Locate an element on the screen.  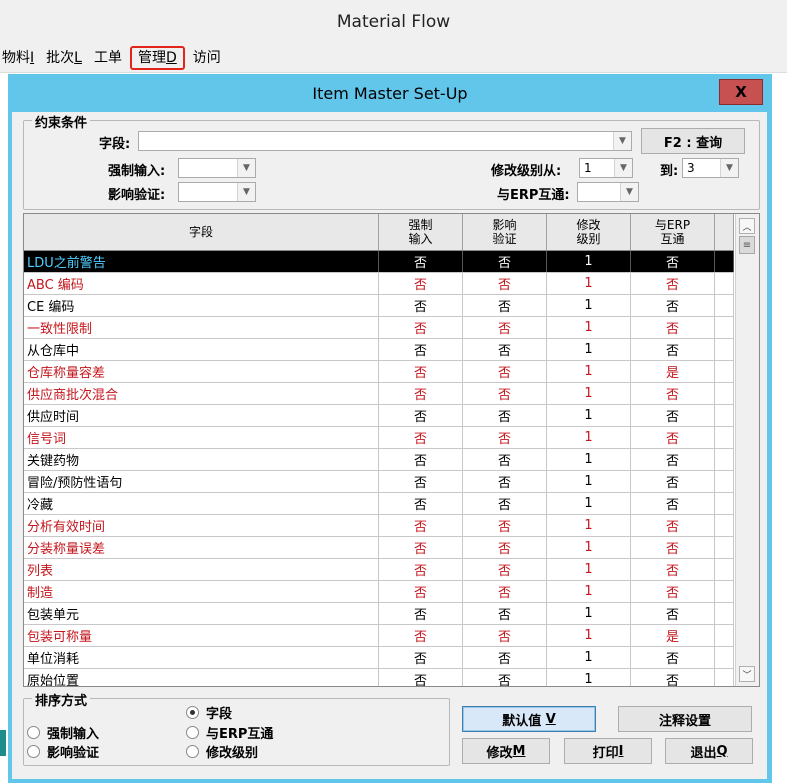
table-row: ABC 编码否否 1 否 is located at coordinates (379, 284).